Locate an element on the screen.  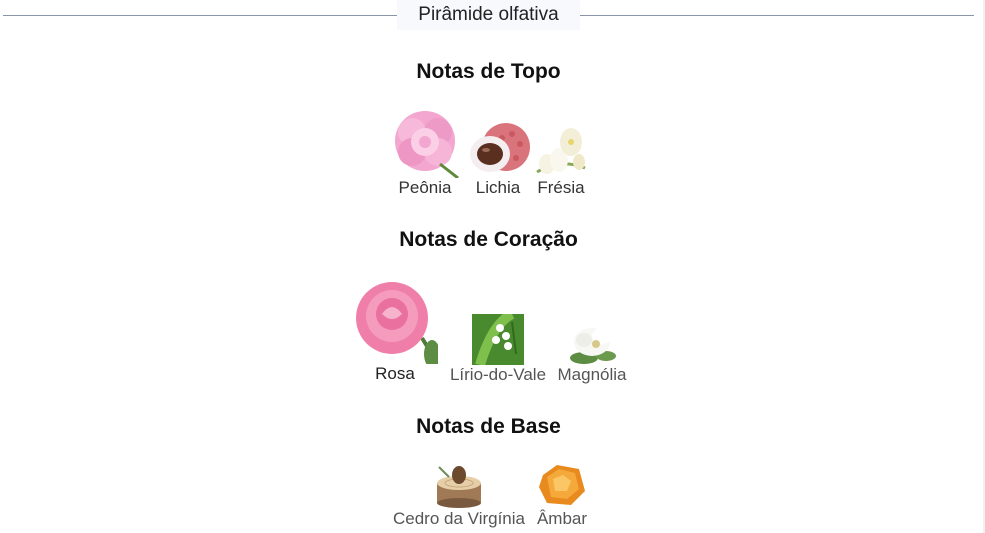
note-peony: Peônia is located at coordinates (425, 153).